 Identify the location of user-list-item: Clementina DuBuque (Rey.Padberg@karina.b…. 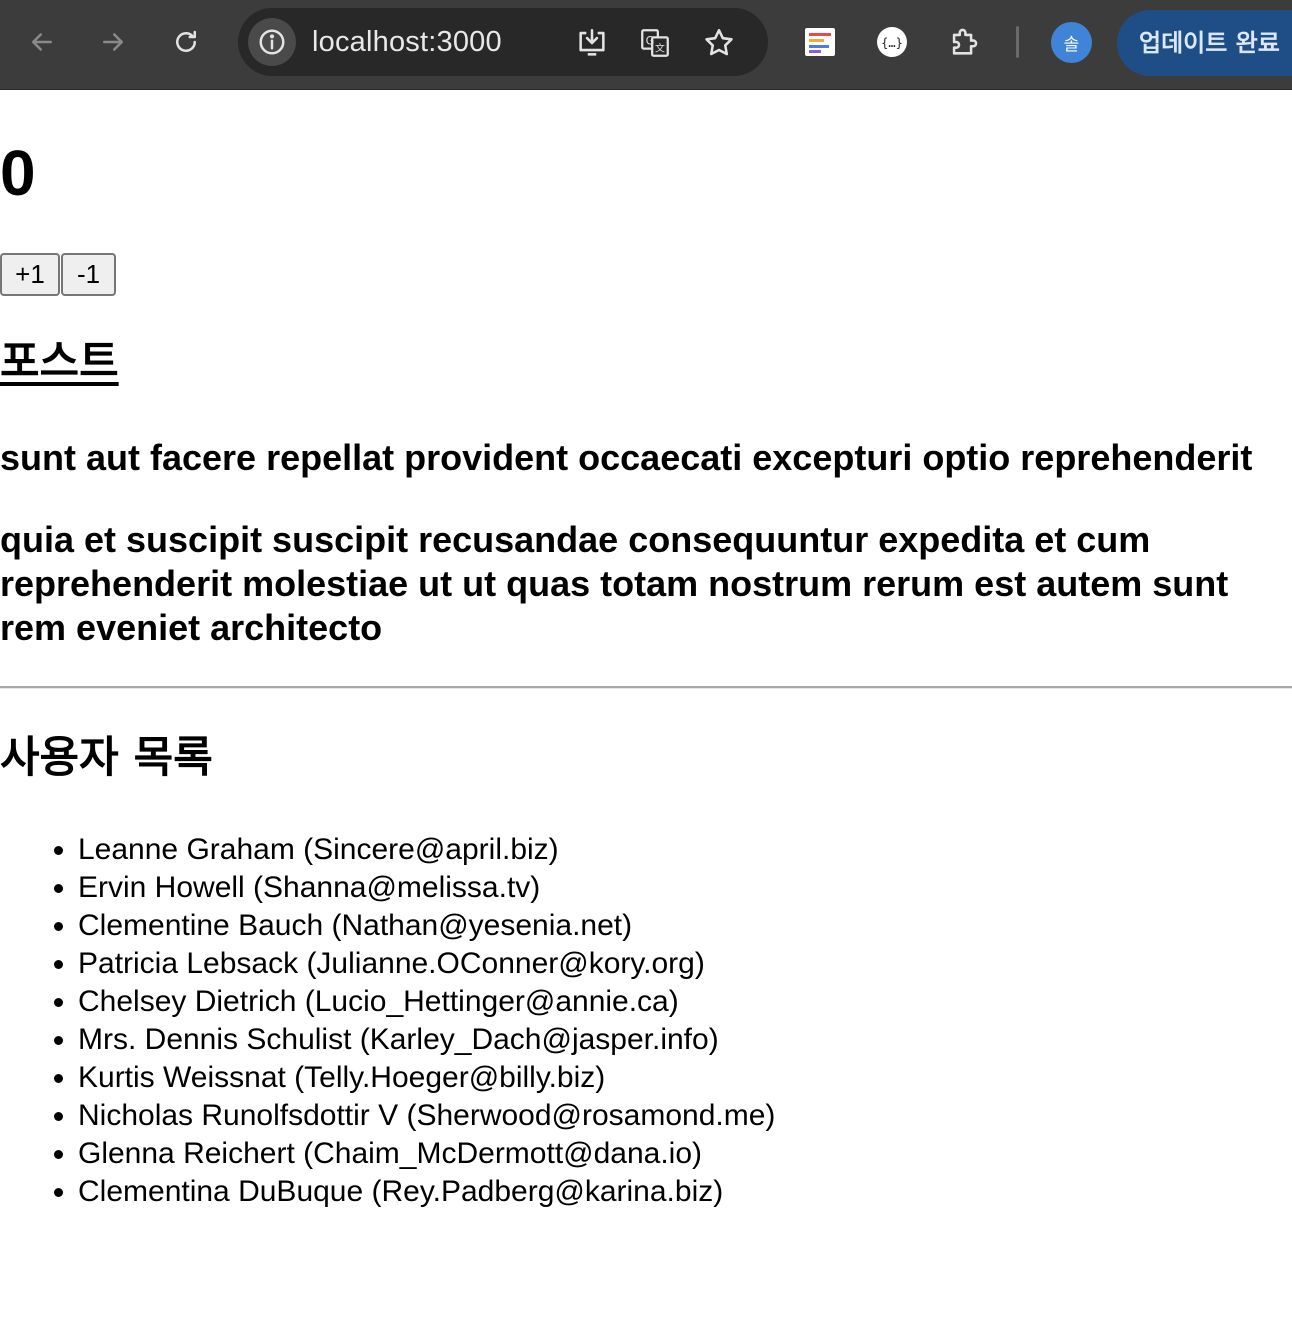
(426, 1192).